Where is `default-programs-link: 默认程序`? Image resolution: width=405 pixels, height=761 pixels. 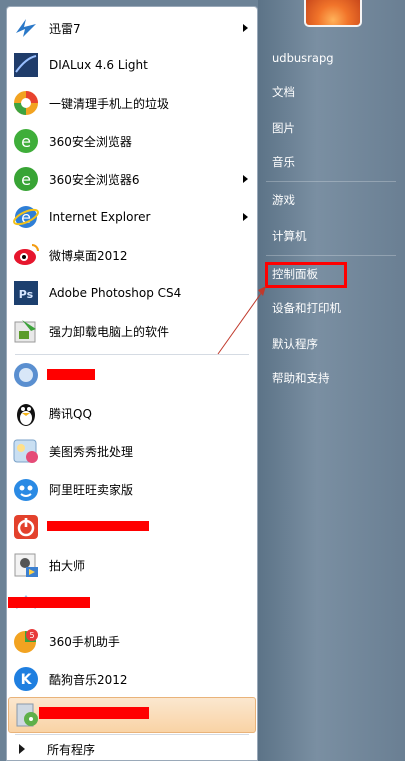
default-programs-link: 默认程序 is located at coordinates (331, 344).